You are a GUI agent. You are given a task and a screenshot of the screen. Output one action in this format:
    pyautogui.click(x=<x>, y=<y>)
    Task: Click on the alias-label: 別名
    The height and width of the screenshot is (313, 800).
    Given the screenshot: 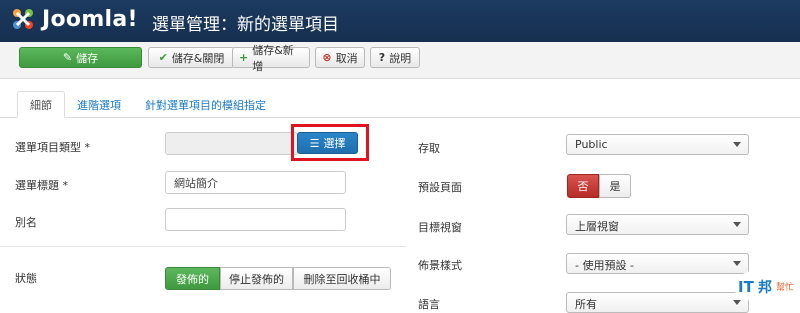 What is the action you would take?
    pyautogui.click(x=26, y=222)
    